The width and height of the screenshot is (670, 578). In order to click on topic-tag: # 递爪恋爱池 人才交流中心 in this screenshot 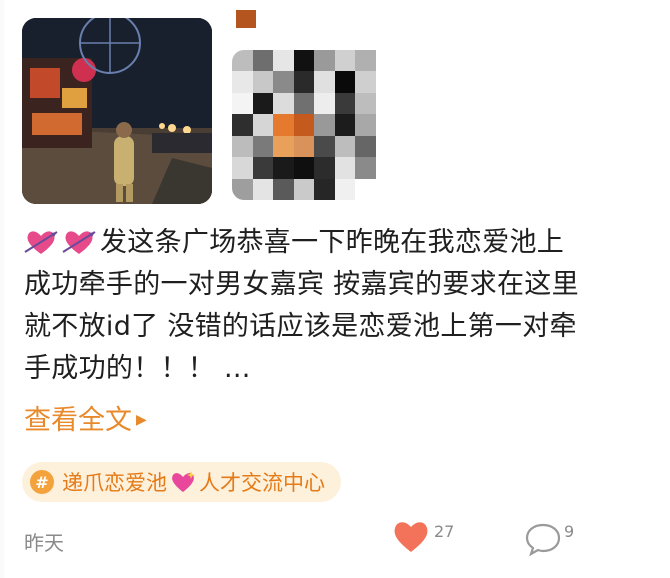, I will do `click(181, 482)`.